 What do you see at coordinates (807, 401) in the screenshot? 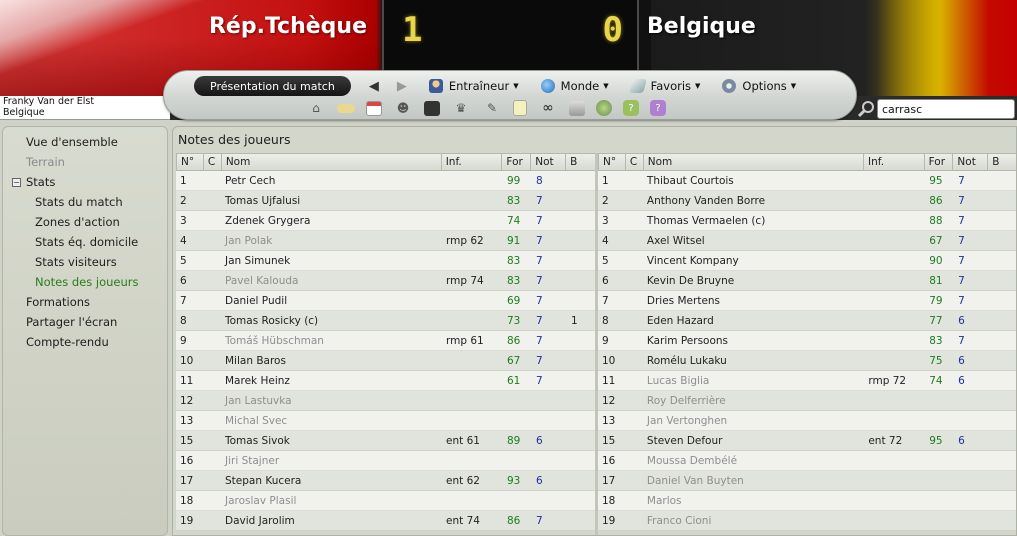
I see `table-row: 12 Roy Delferrière` at bounding box center [807, 401].